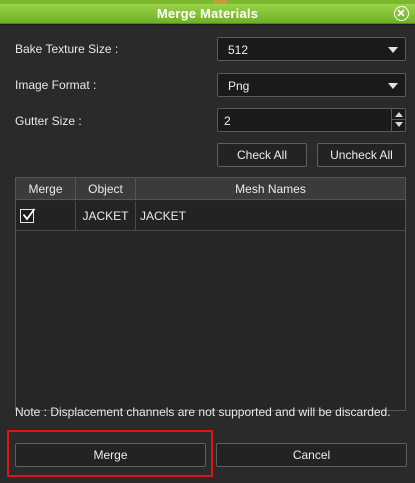 The width and height of the screenshot is (415, 483). I want to click on checkmark-icon, so click(29, 214).